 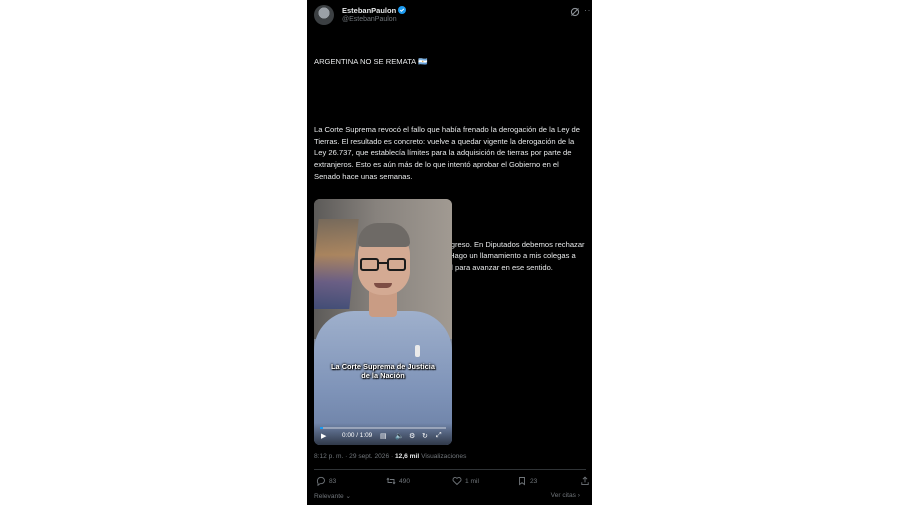 What do you see at coordinates (326, 481) in the screenshot?
I see `reply-button: 83` at bounding box center [326, 481].